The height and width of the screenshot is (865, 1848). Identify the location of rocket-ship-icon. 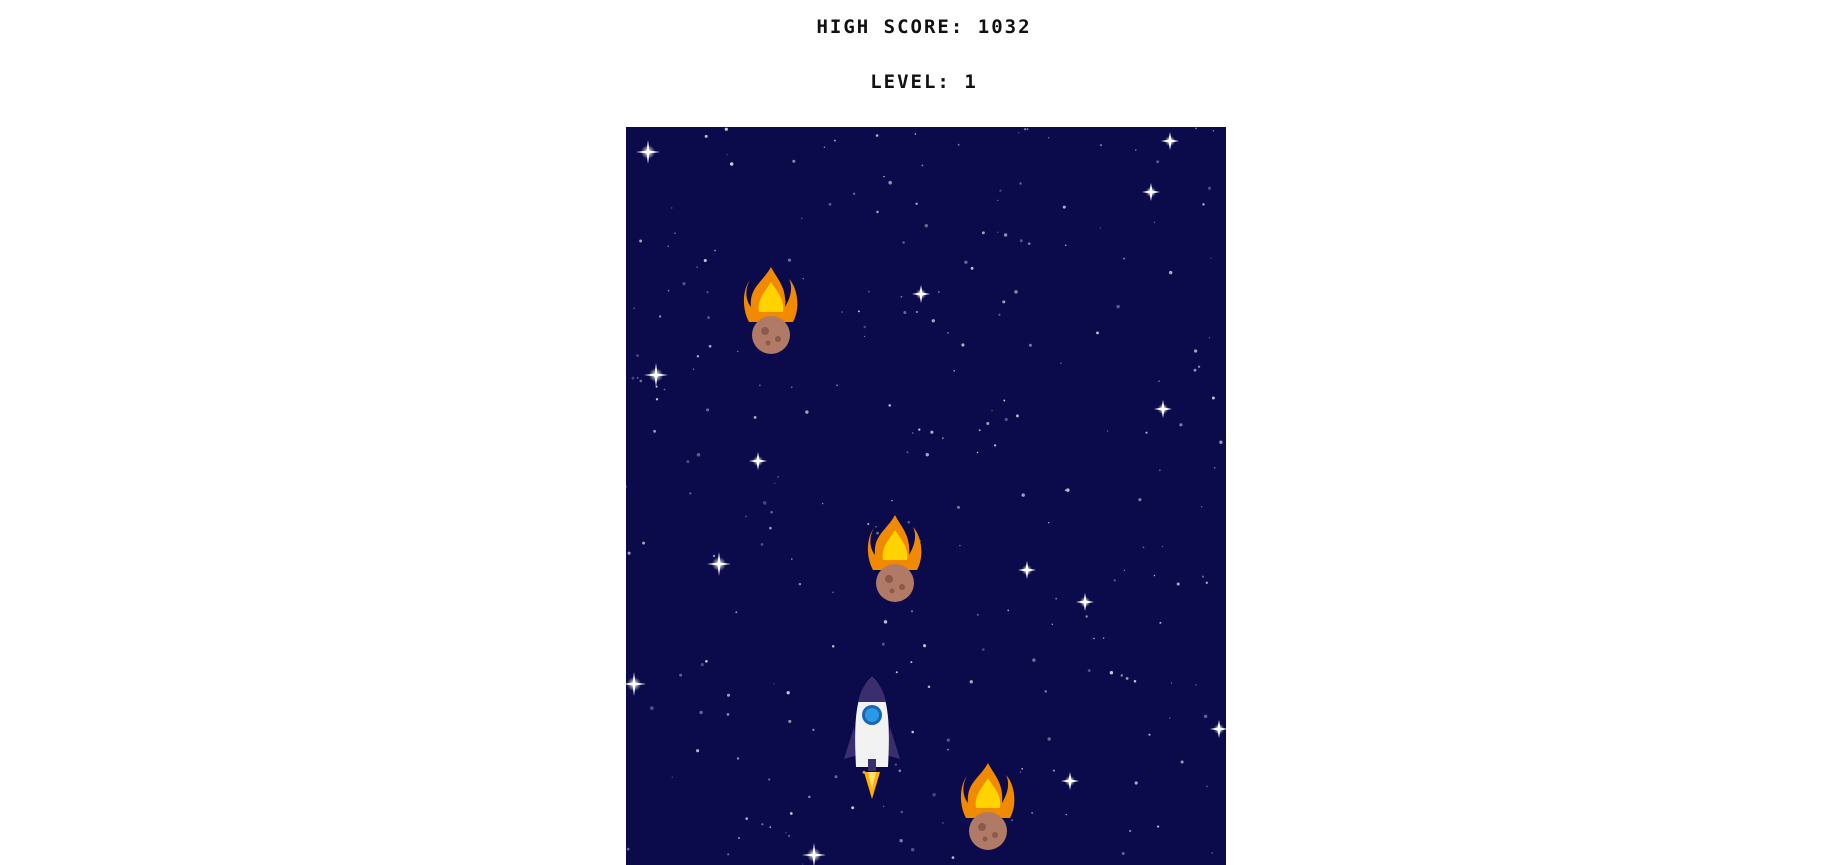
(872, 738).